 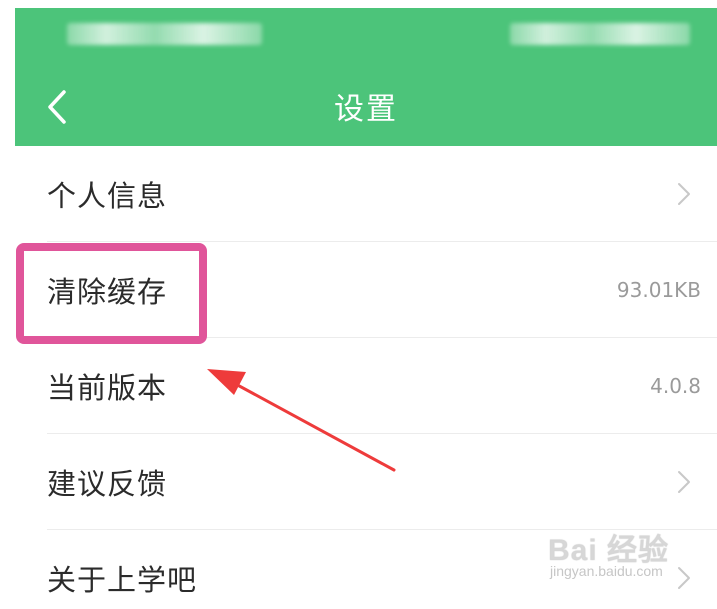 What do you see at coordinates (107, 292) in the screenshot?
I see `settings-item-label: 清除缓存` at bounding box center [107, 292].